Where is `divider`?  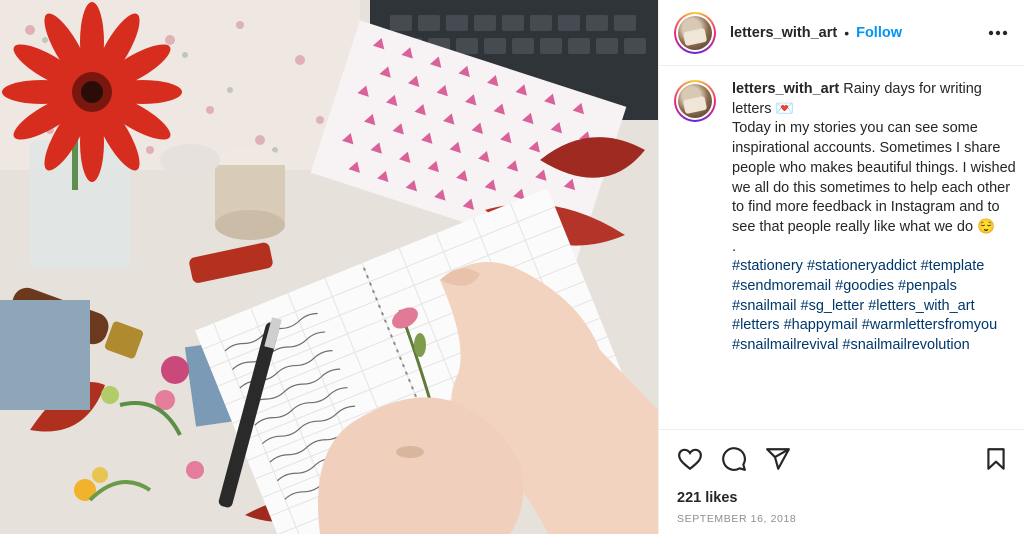
divider is located at coordinates (841, 429).